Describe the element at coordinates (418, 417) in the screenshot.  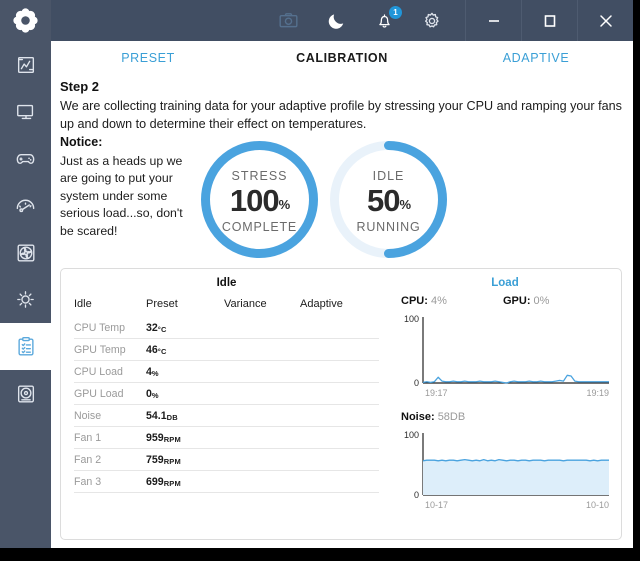
I see `noise-stat-label: Noise:` at that location.